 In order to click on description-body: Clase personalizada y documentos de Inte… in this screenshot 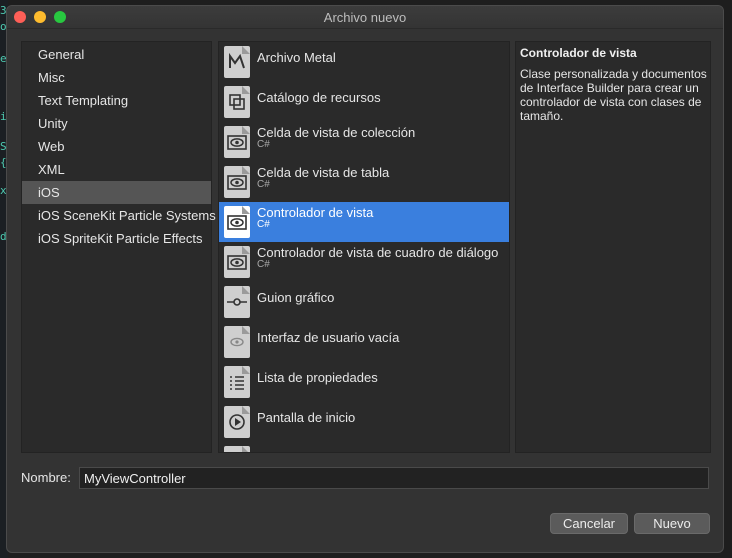, I will do `click(613, 95)`.